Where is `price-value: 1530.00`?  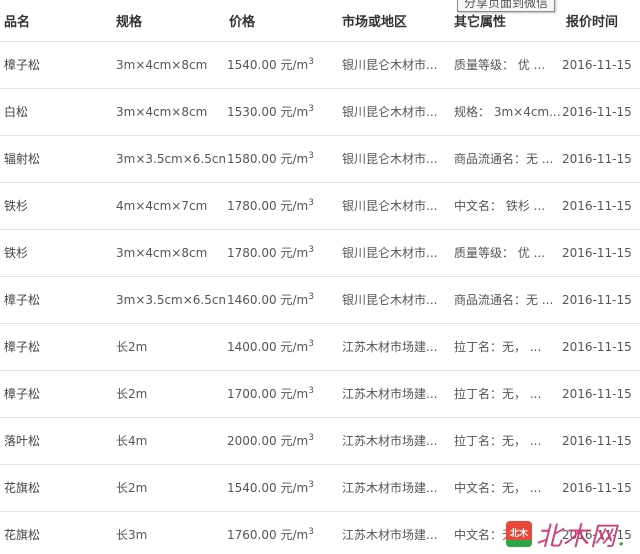
price-value: 1530.00 is located at coordinates (252, 112).